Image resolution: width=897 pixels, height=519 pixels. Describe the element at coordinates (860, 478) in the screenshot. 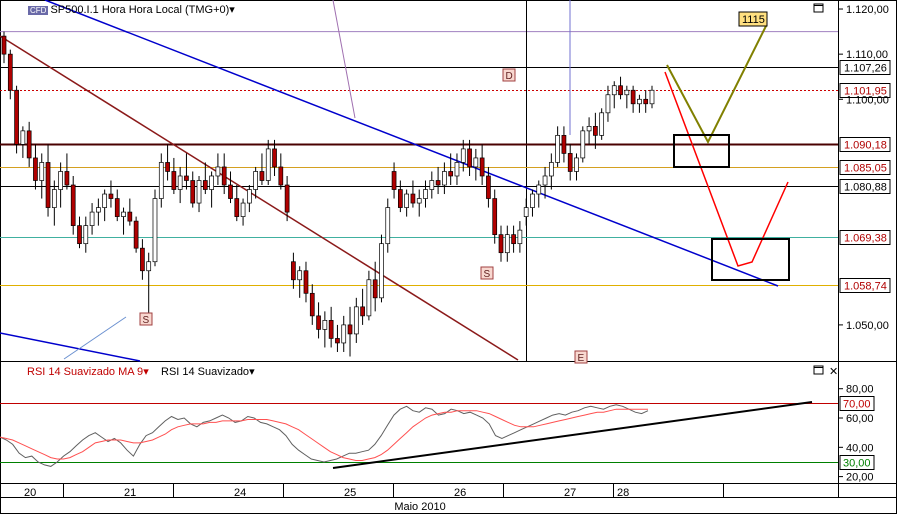

I see `rsi-y-tick-label: 20,00` at that location.